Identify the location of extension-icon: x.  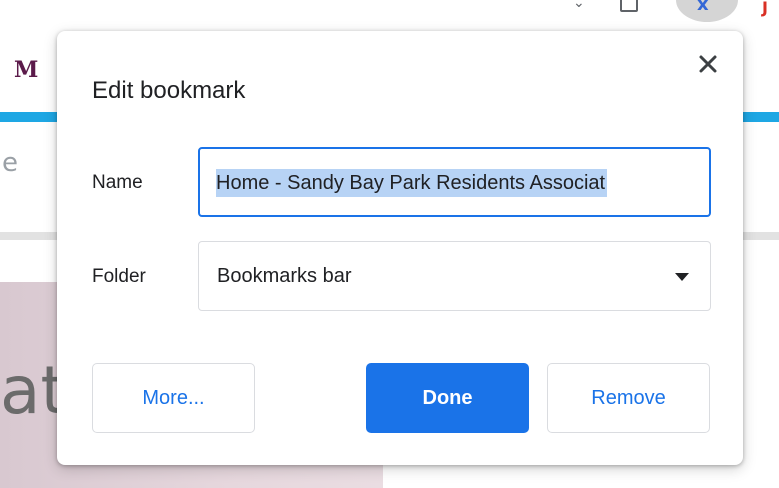
(703, 7).